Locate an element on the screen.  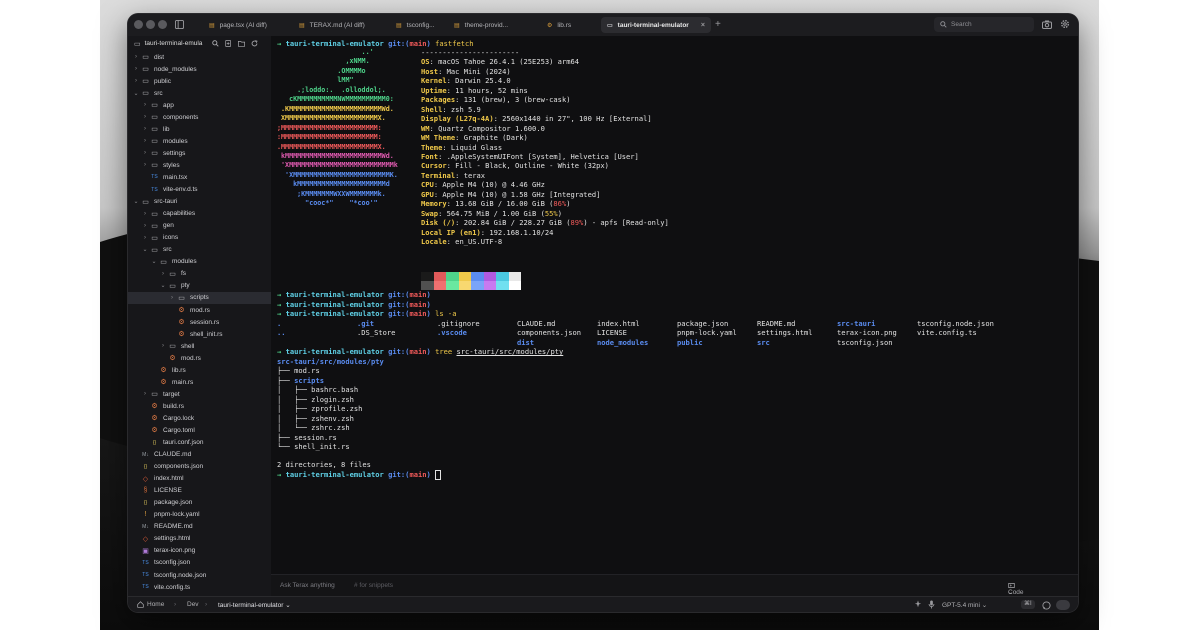
refresh-icon is located at coordinates (254, 43).